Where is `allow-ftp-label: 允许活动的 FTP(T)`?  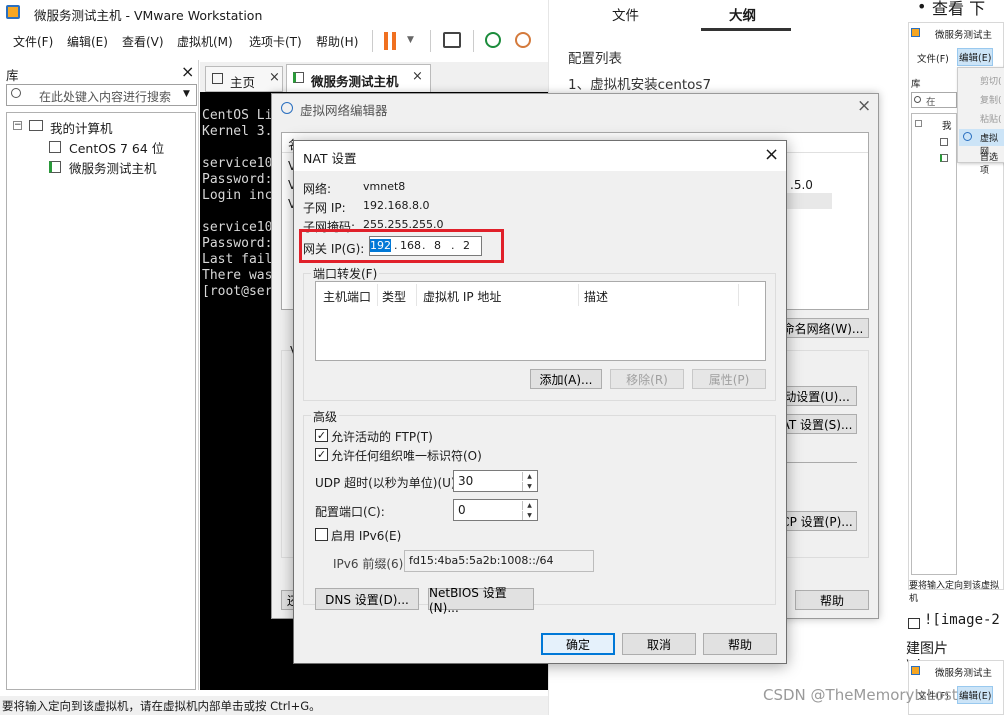
allow-ftp-label: 允许活动的 FTP(T) is located at coordinates (382, 436).